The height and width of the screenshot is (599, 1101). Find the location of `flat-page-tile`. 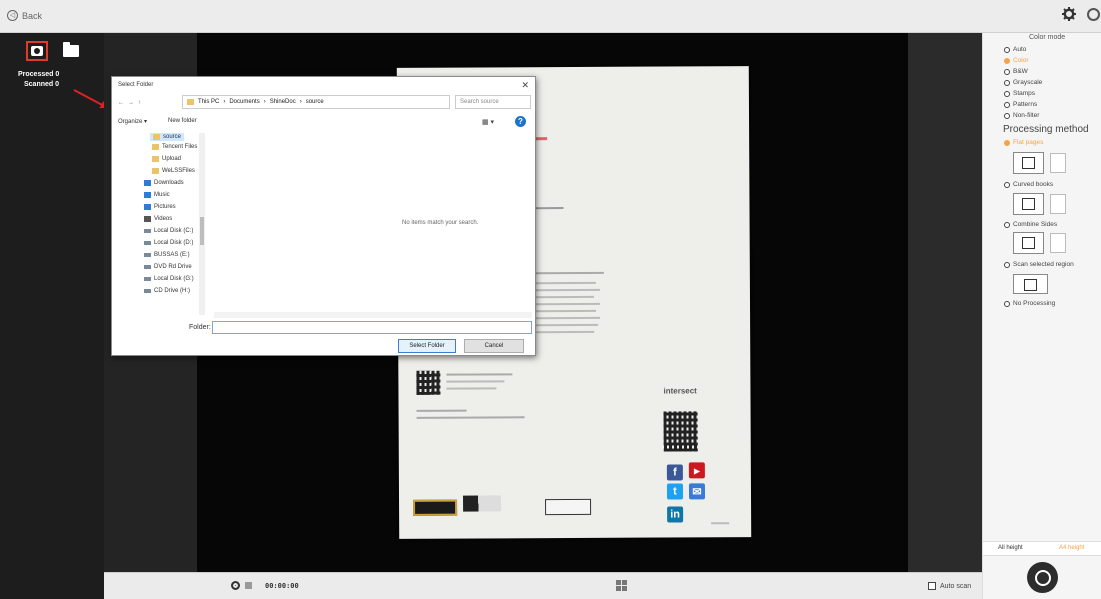

flat-page-tile is located at coordinates (1028, 163).